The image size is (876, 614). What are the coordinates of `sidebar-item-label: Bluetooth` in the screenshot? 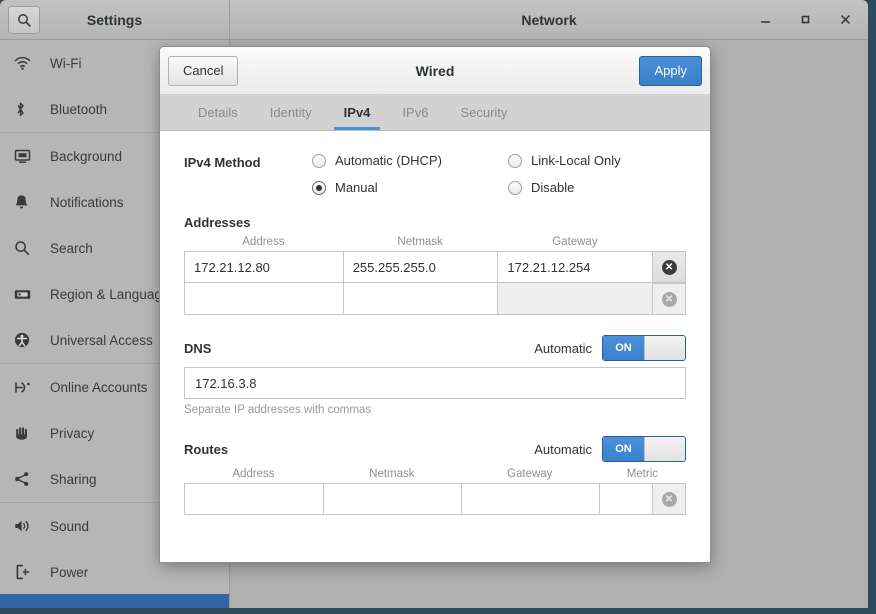 It's located at (79, 109).